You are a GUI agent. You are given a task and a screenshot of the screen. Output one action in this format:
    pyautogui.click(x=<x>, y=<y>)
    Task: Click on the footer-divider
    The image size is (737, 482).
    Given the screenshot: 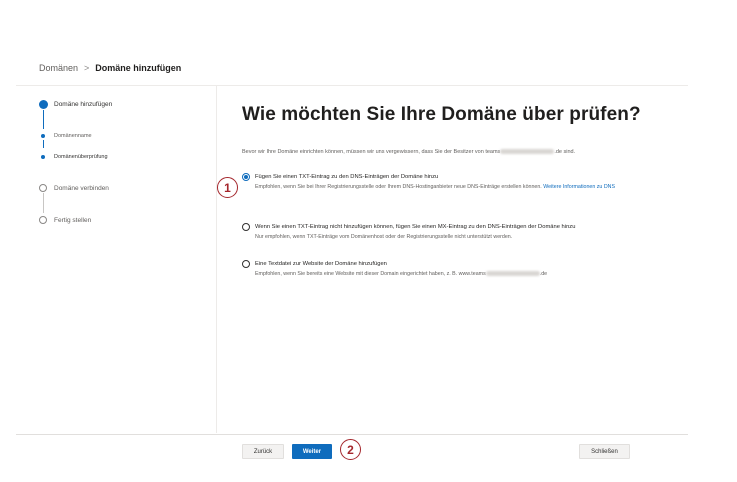 What is the action you would take?
    pyautogui.click(x=352, y=434)
    